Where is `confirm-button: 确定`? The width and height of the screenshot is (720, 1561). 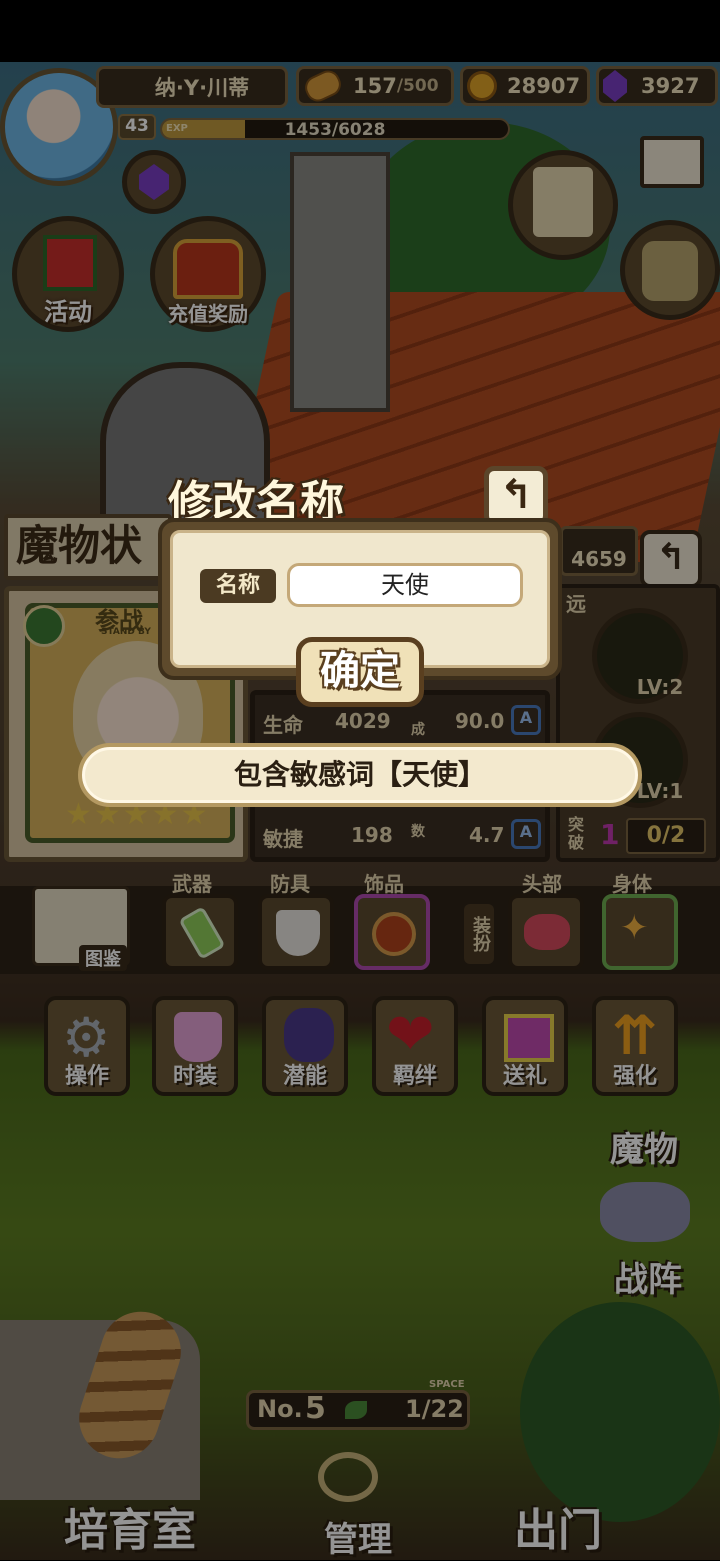 confirm-button: 确定 is located at coordinates (360, 672).